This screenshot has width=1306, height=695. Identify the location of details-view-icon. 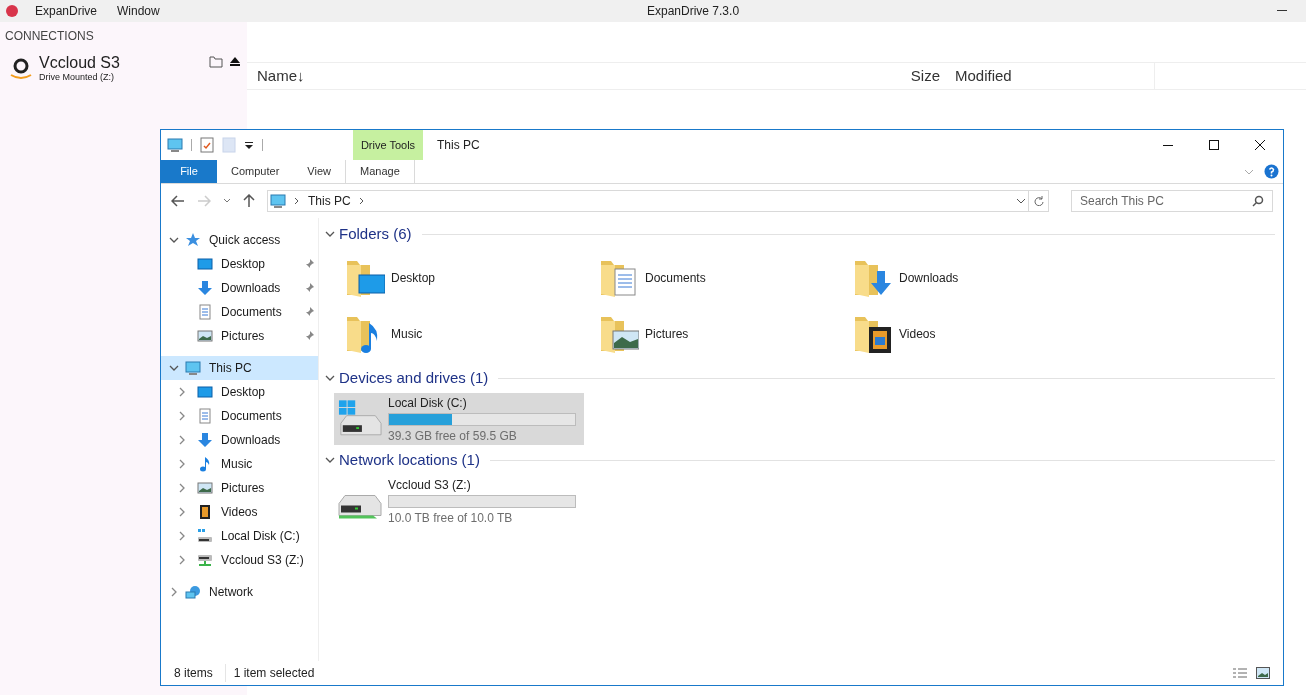
(1240, 673).